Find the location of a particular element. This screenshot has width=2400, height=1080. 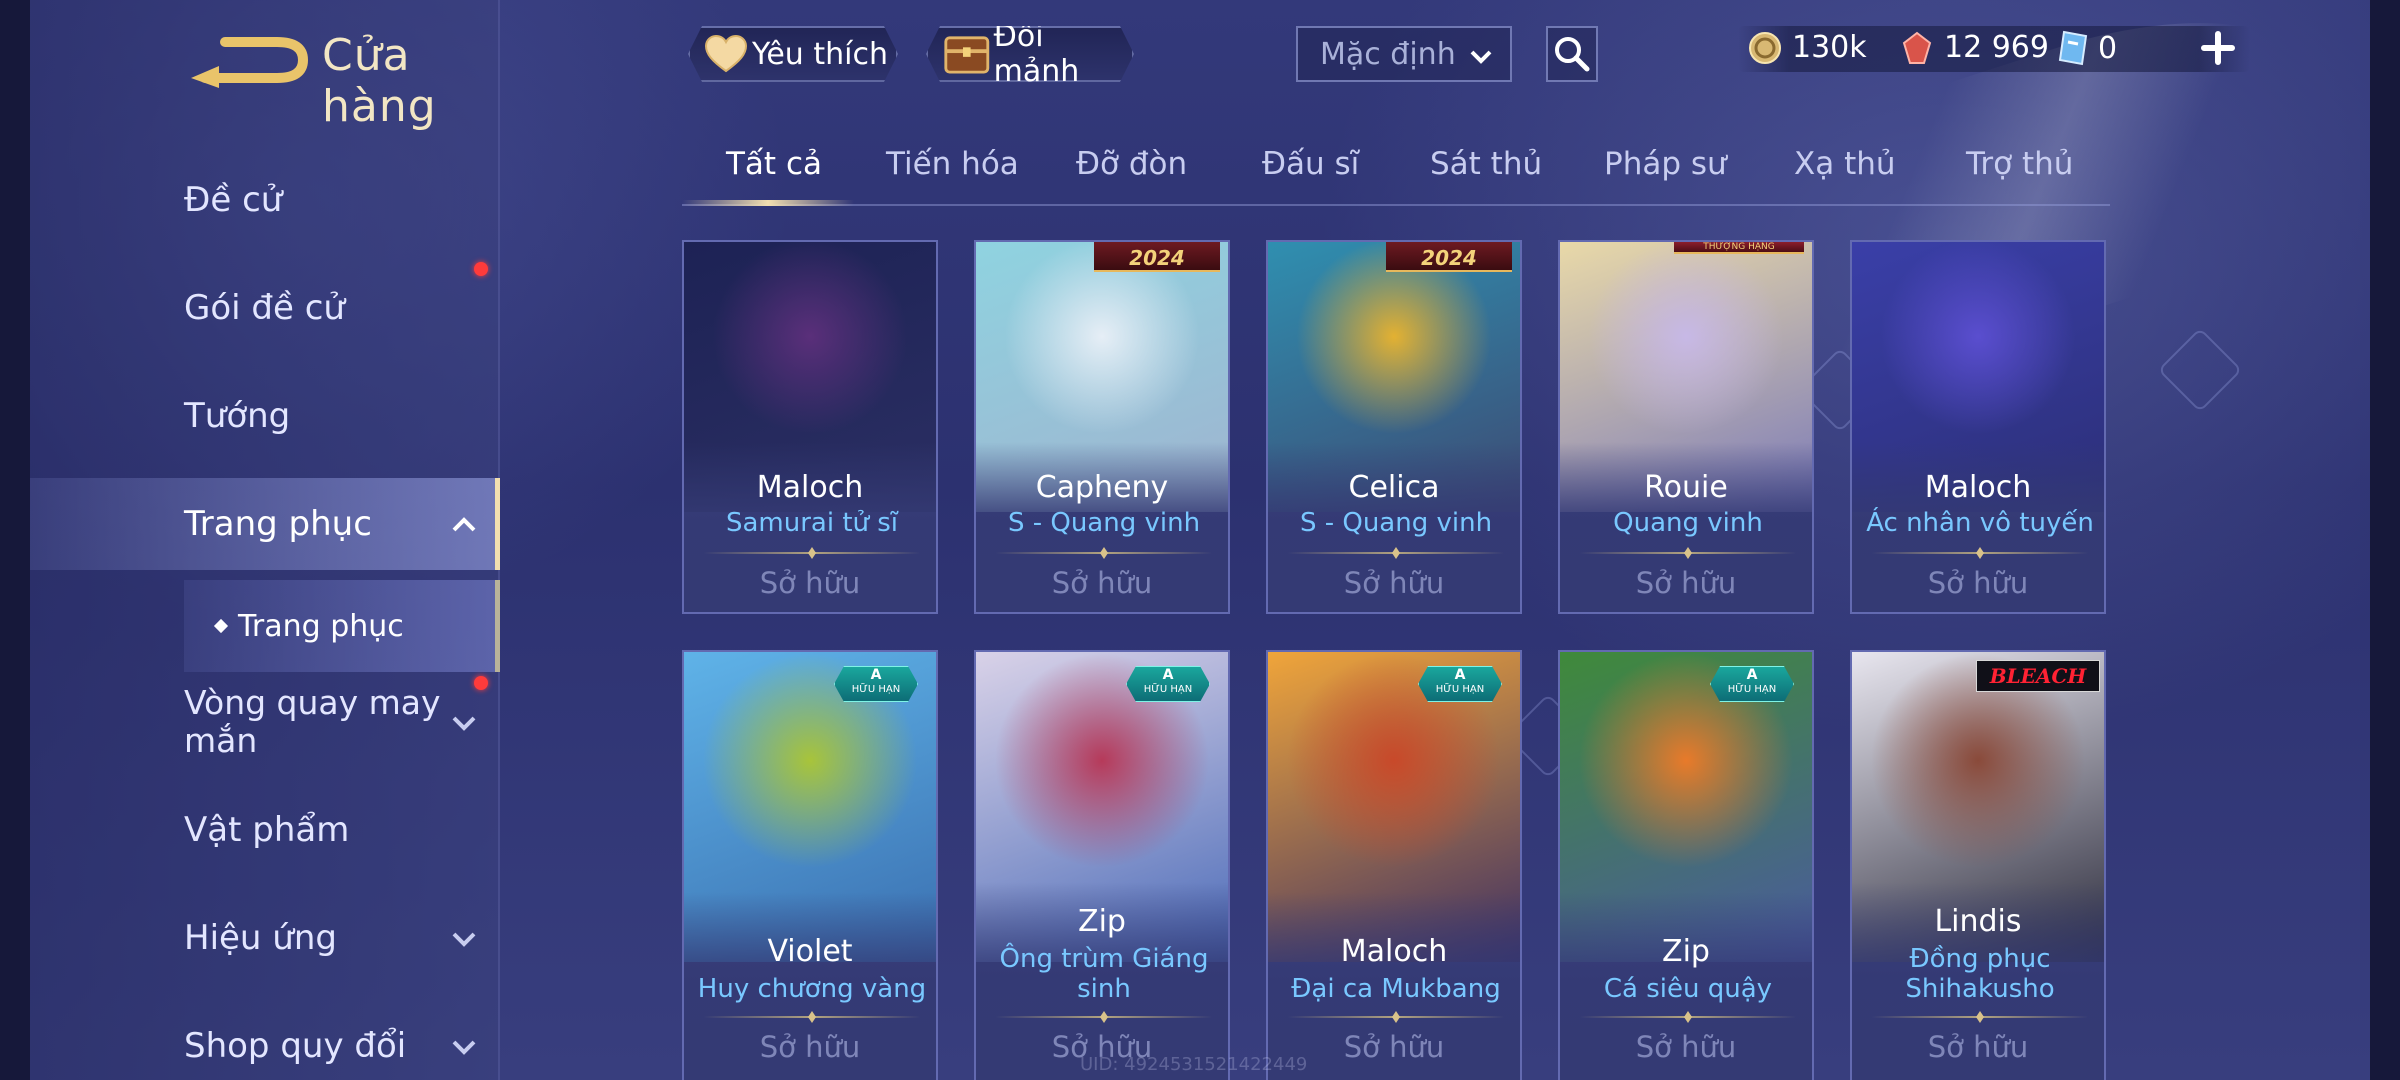

exchange-shards-button: Đổi mảnh is located at coordinates (1030, 54).